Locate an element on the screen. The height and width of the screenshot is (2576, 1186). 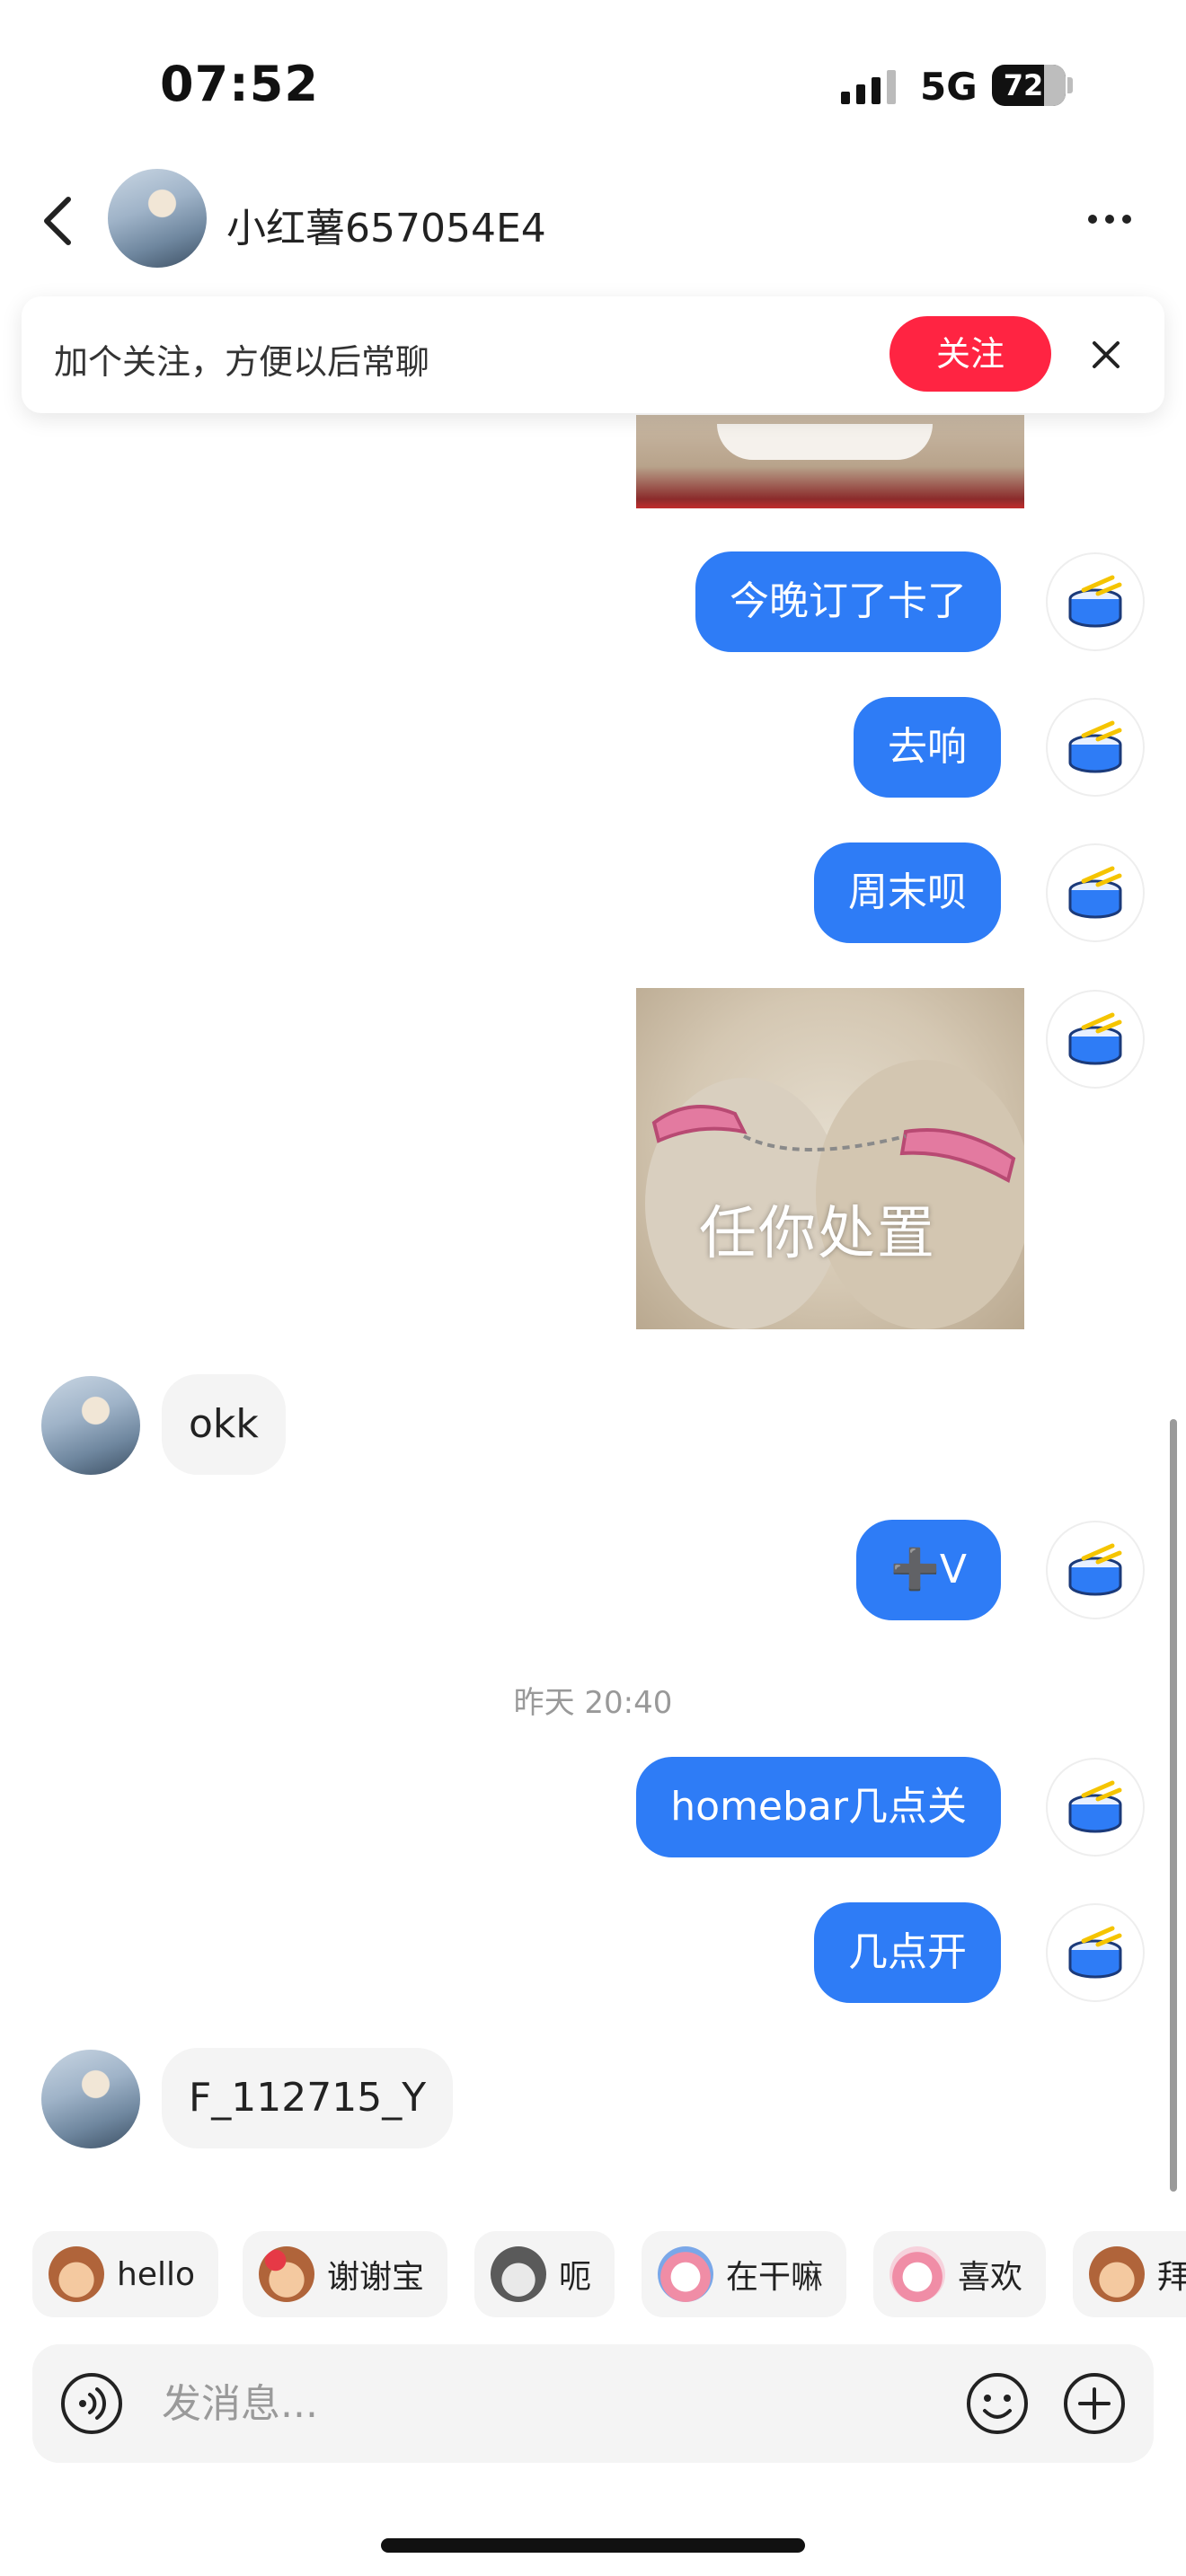
message-bubble-out: homebar几点关 is located at coordinates (818, 1807).